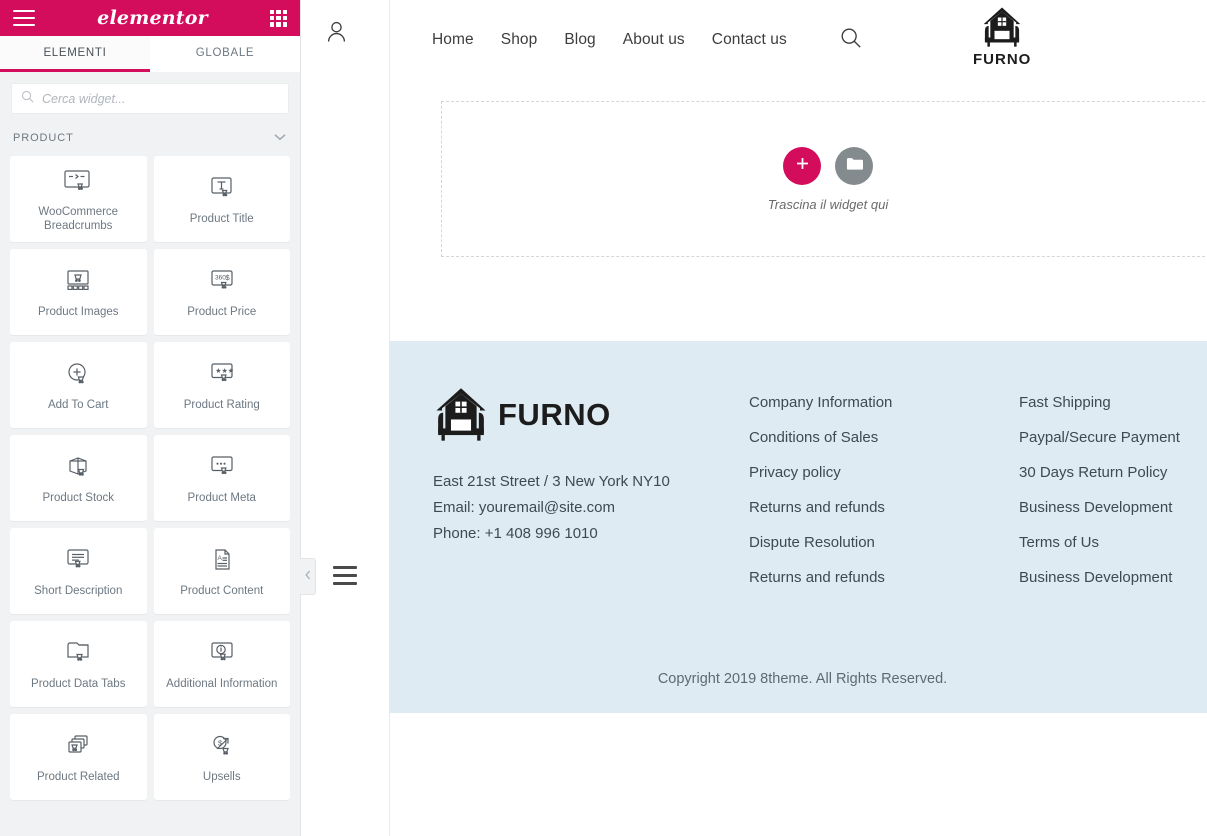  Describe the element at coordinates (152, 18) in the screenshot. I see `elementor-logo: elementor` at that location.